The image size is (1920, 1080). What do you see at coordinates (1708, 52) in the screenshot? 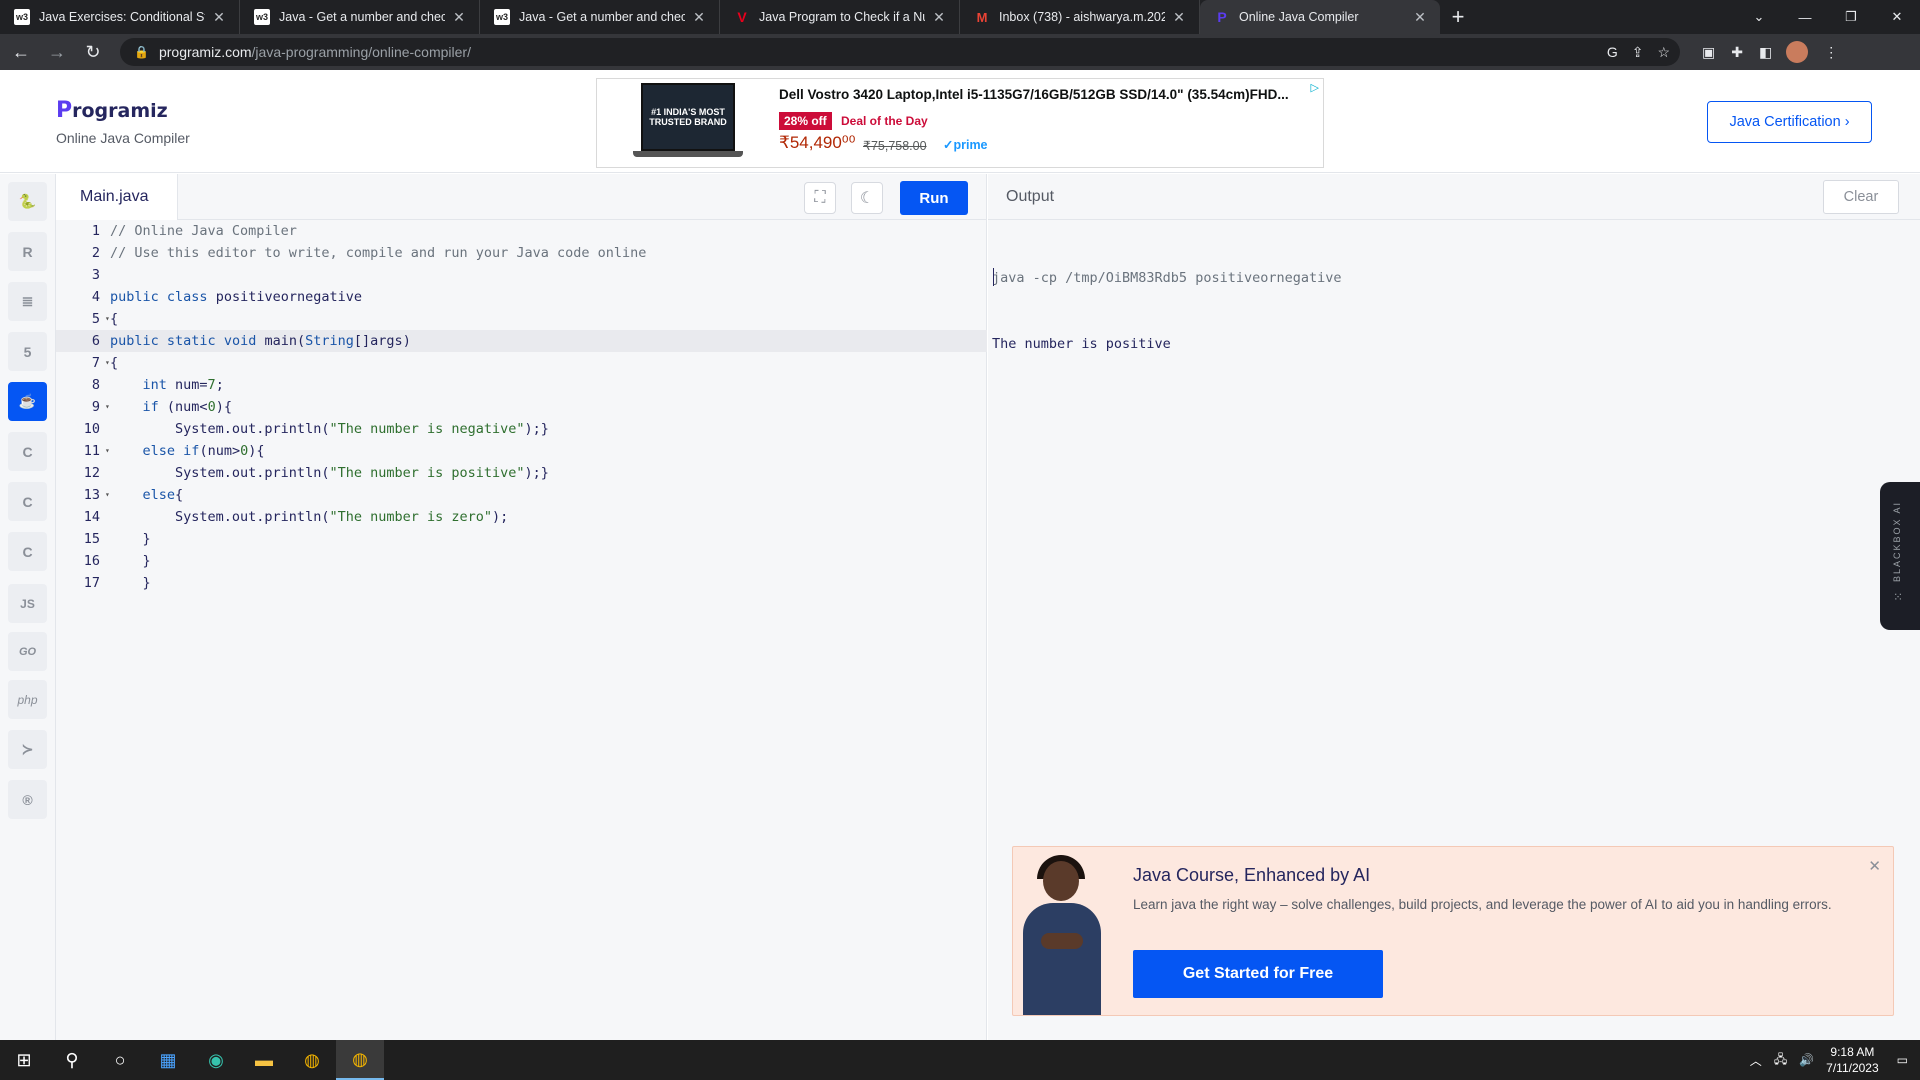
I see `extension-b-icon: ▣` at bounding box center [1708, 52].